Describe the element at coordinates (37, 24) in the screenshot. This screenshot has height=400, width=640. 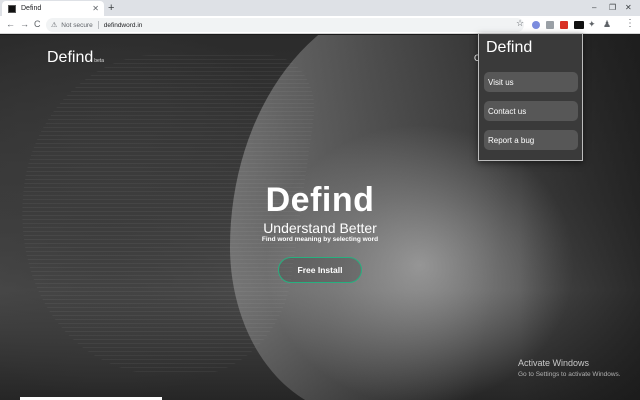
I see `reload-icon: C` at that location.